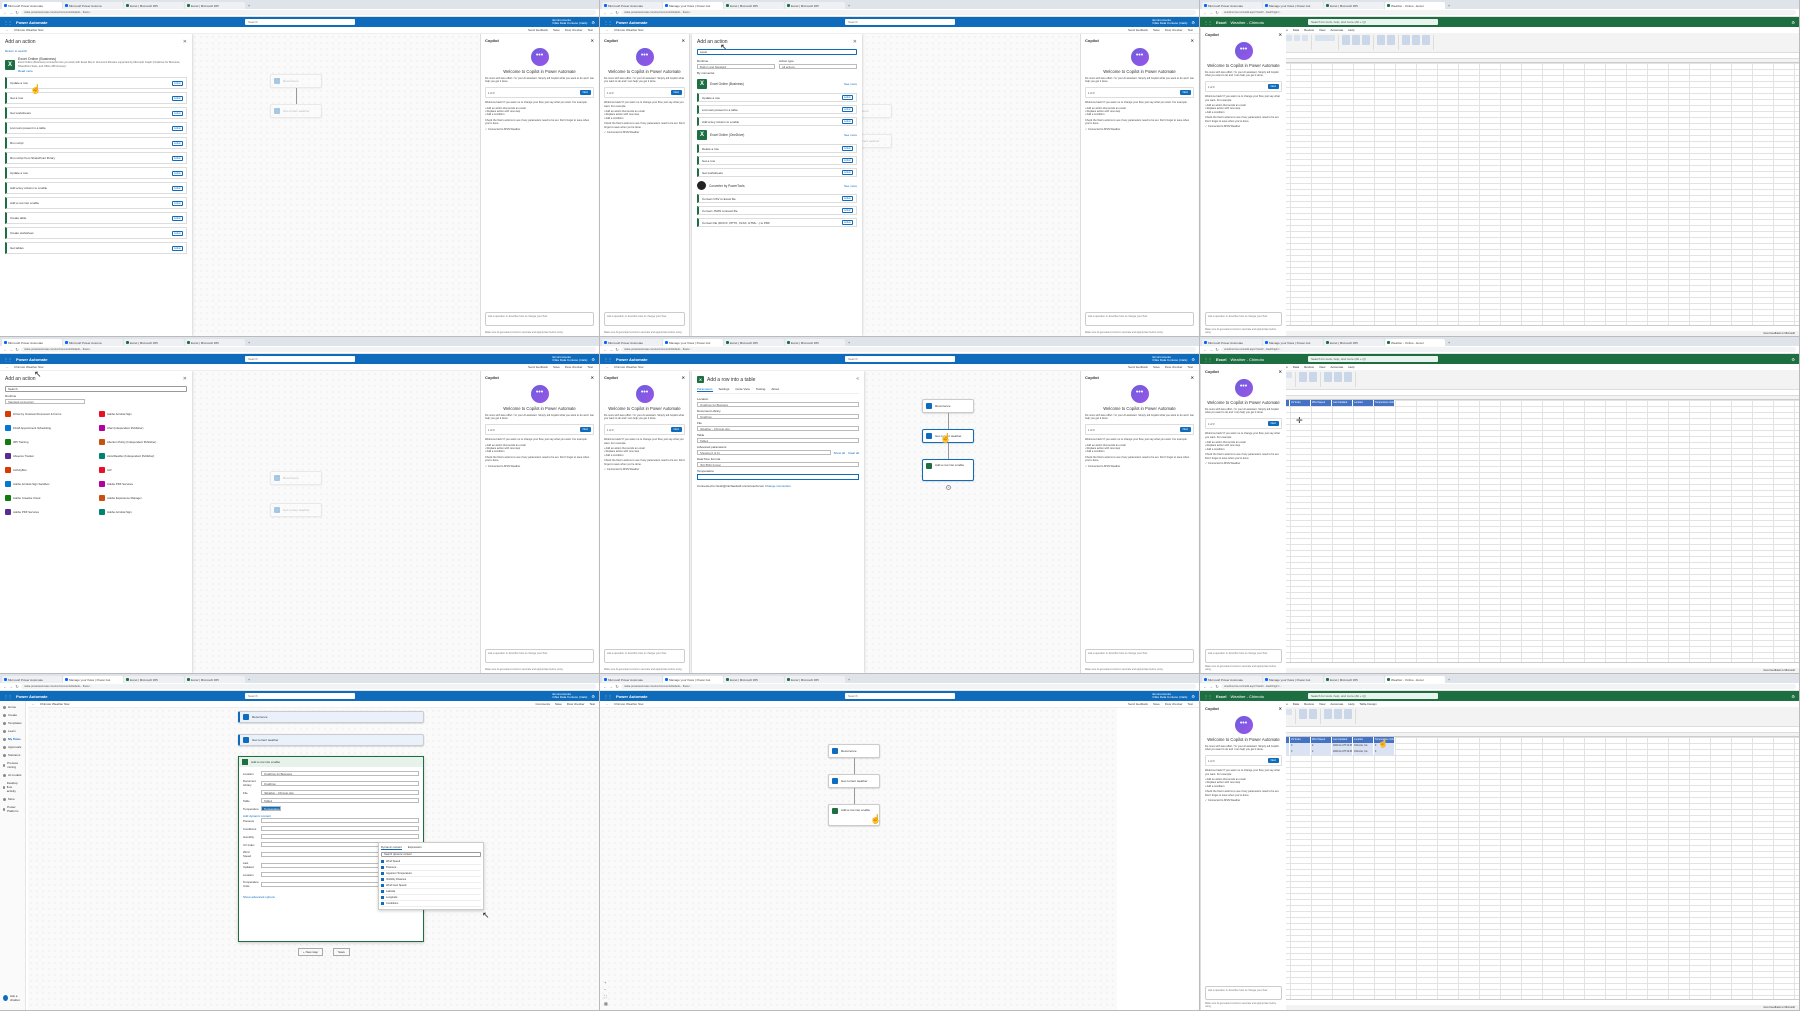 This screenshot has width=1800, height=1011. What do you see at coordinates (778, 404) in the screenshot?
I see `location-dropdown: OneDrive for Business` at bounding box center [778, 404].